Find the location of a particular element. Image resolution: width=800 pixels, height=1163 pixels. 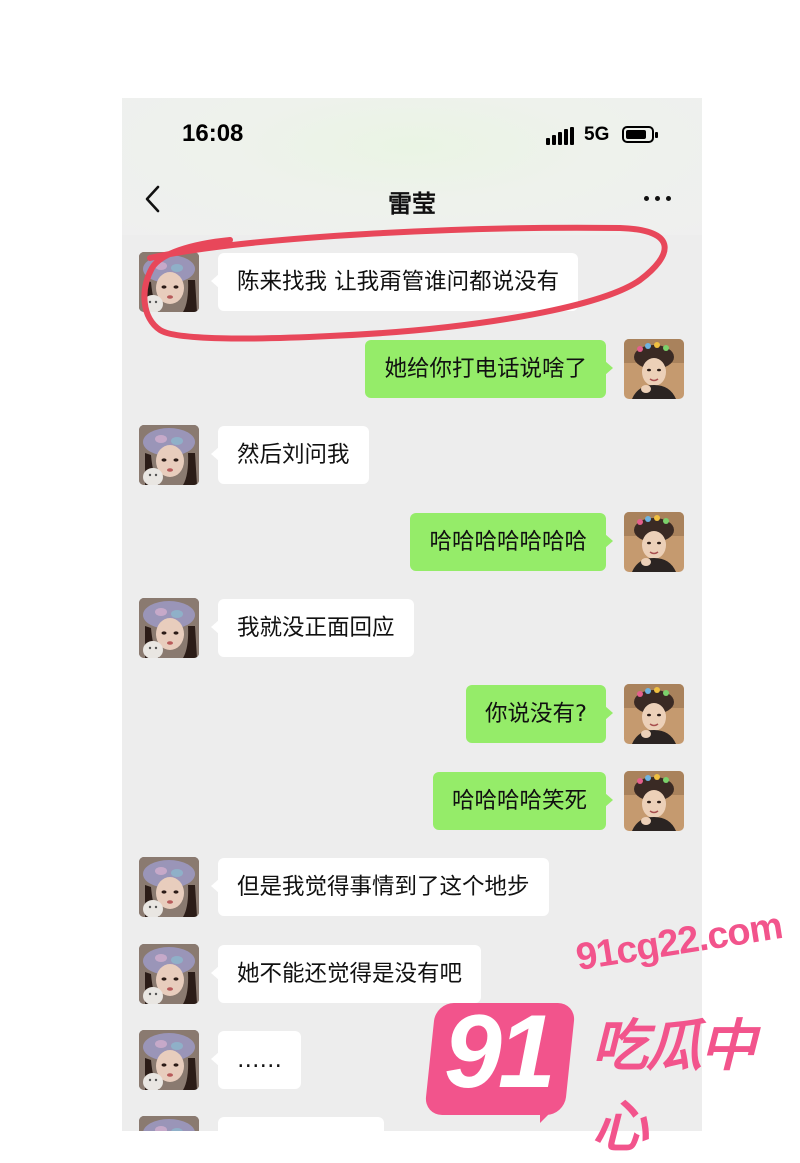

message-bubble-sent: 哈哈哈哈笑死 is located at coordinates (523, 801).